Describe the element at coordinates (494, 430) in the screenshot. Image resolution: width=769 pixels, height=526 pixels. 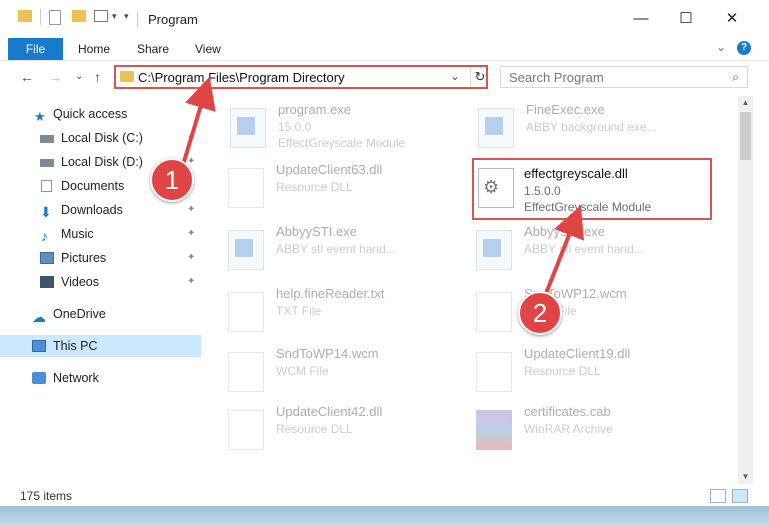
I see `archive-icon` at that location.